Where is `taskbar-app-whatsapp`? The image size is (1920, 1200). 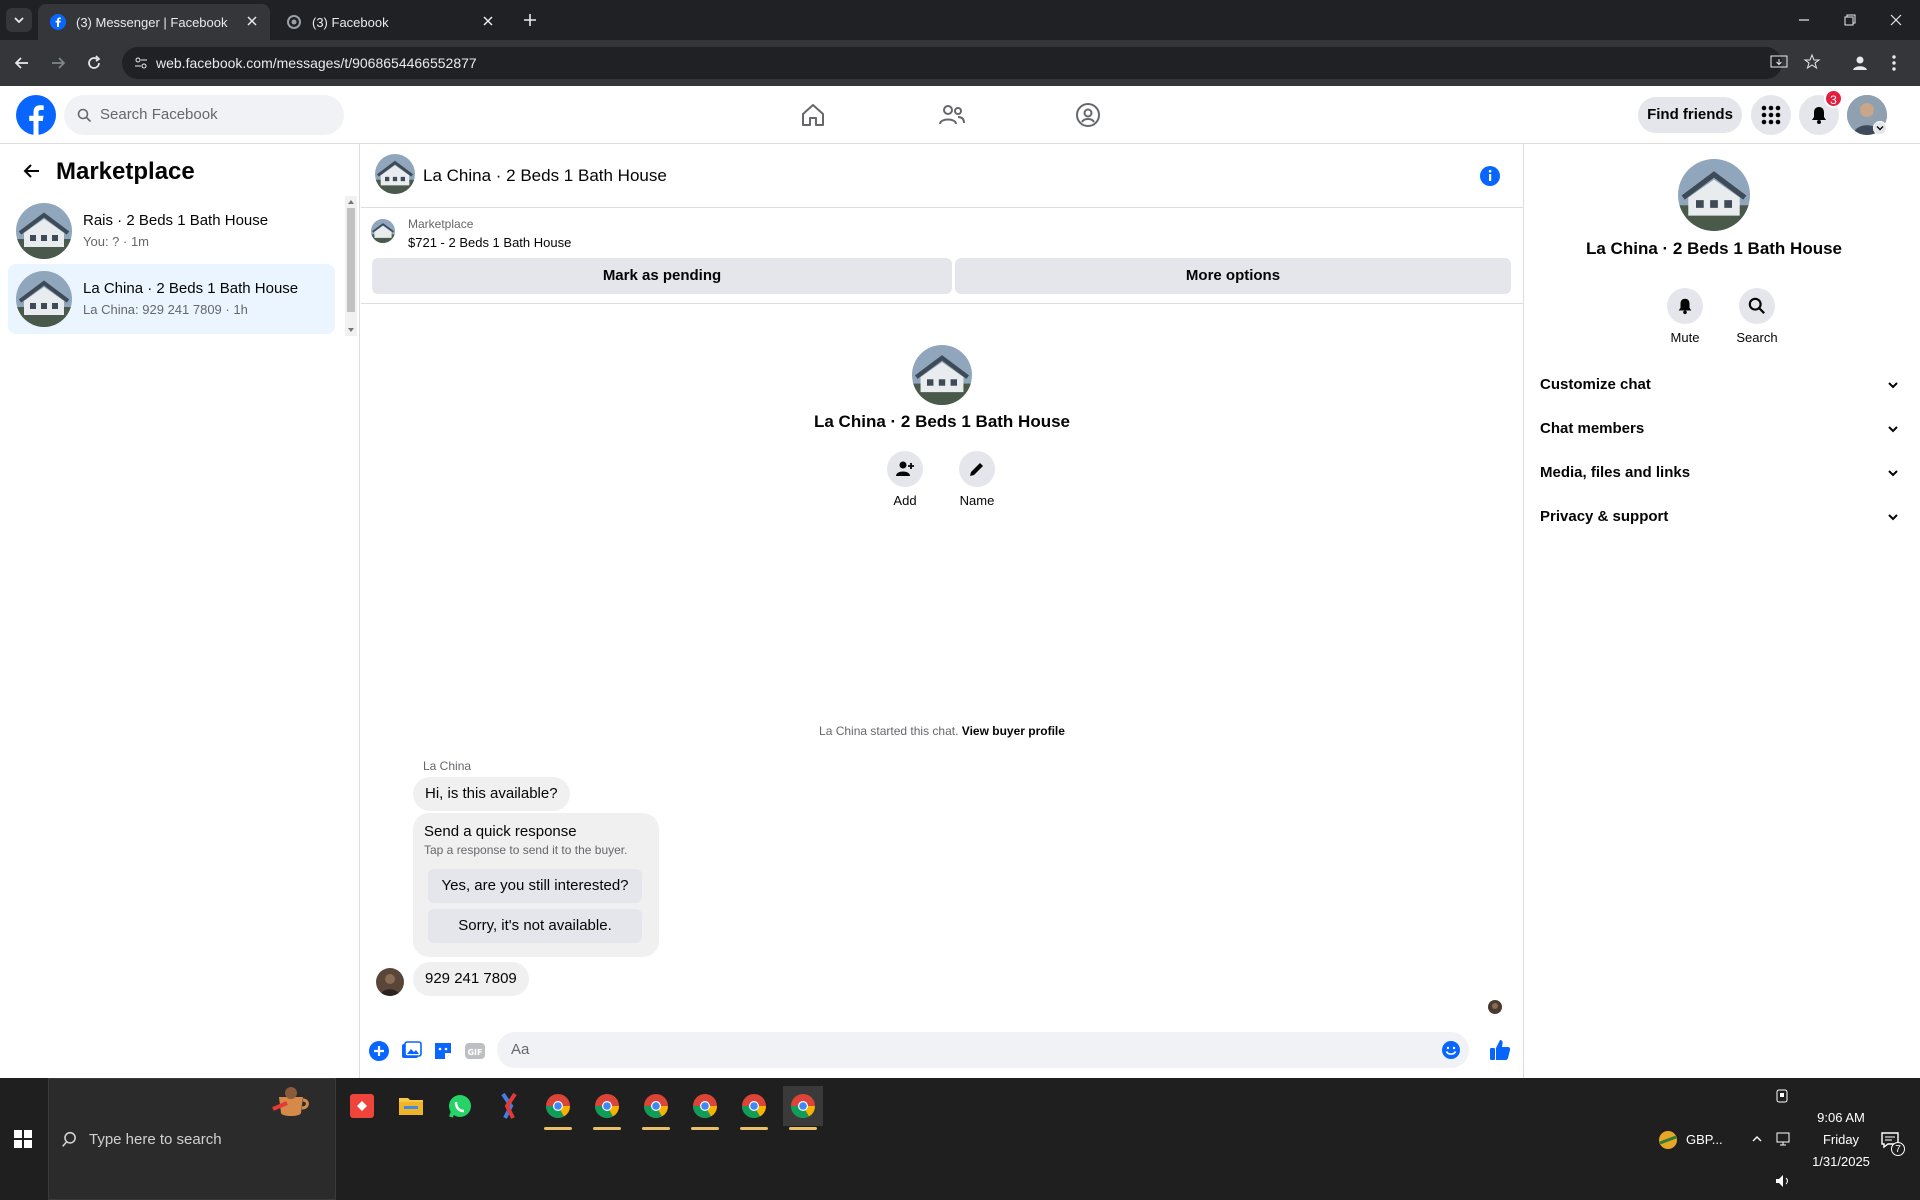
taskbar-app-whatsapp is located at coordinates (460, 1106).